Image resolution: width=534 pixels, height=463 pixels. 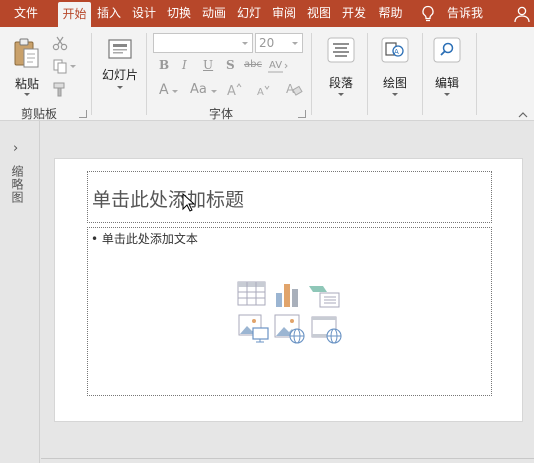 I want to click on tab-developer: 开发, so click(x=354, y=13).